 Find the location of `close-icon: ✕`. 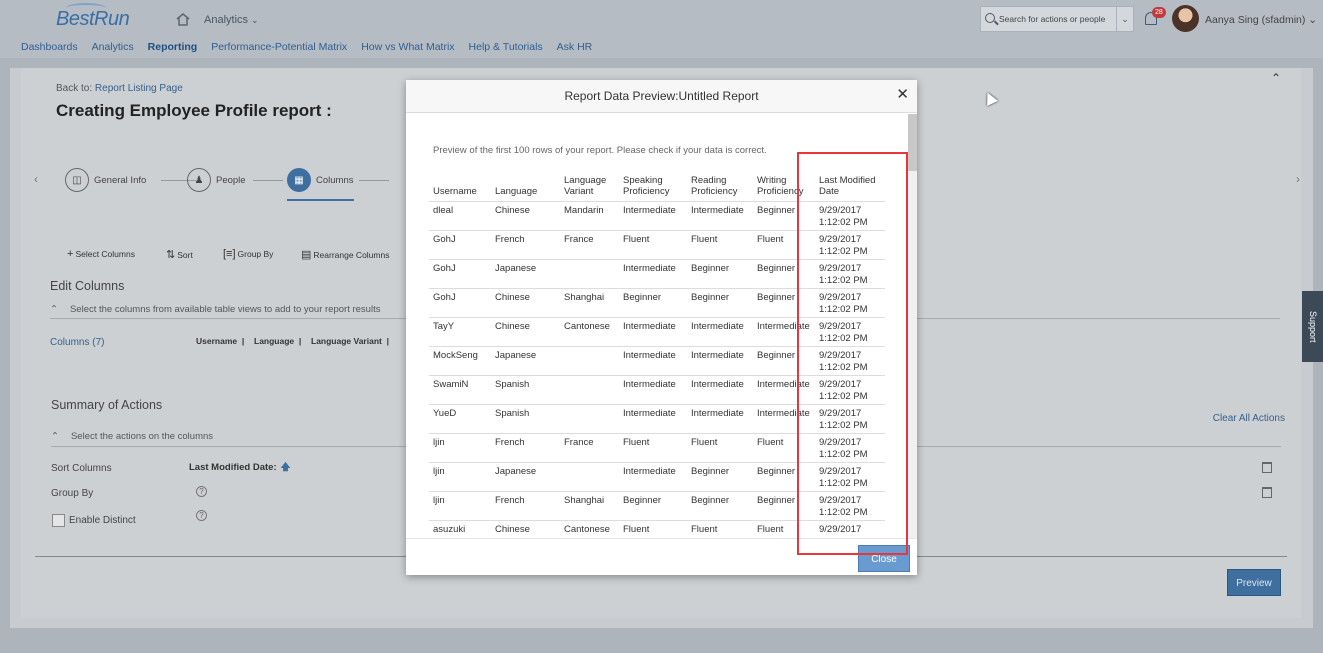

close-icon: ✕ is located at coordinates (902, 94).